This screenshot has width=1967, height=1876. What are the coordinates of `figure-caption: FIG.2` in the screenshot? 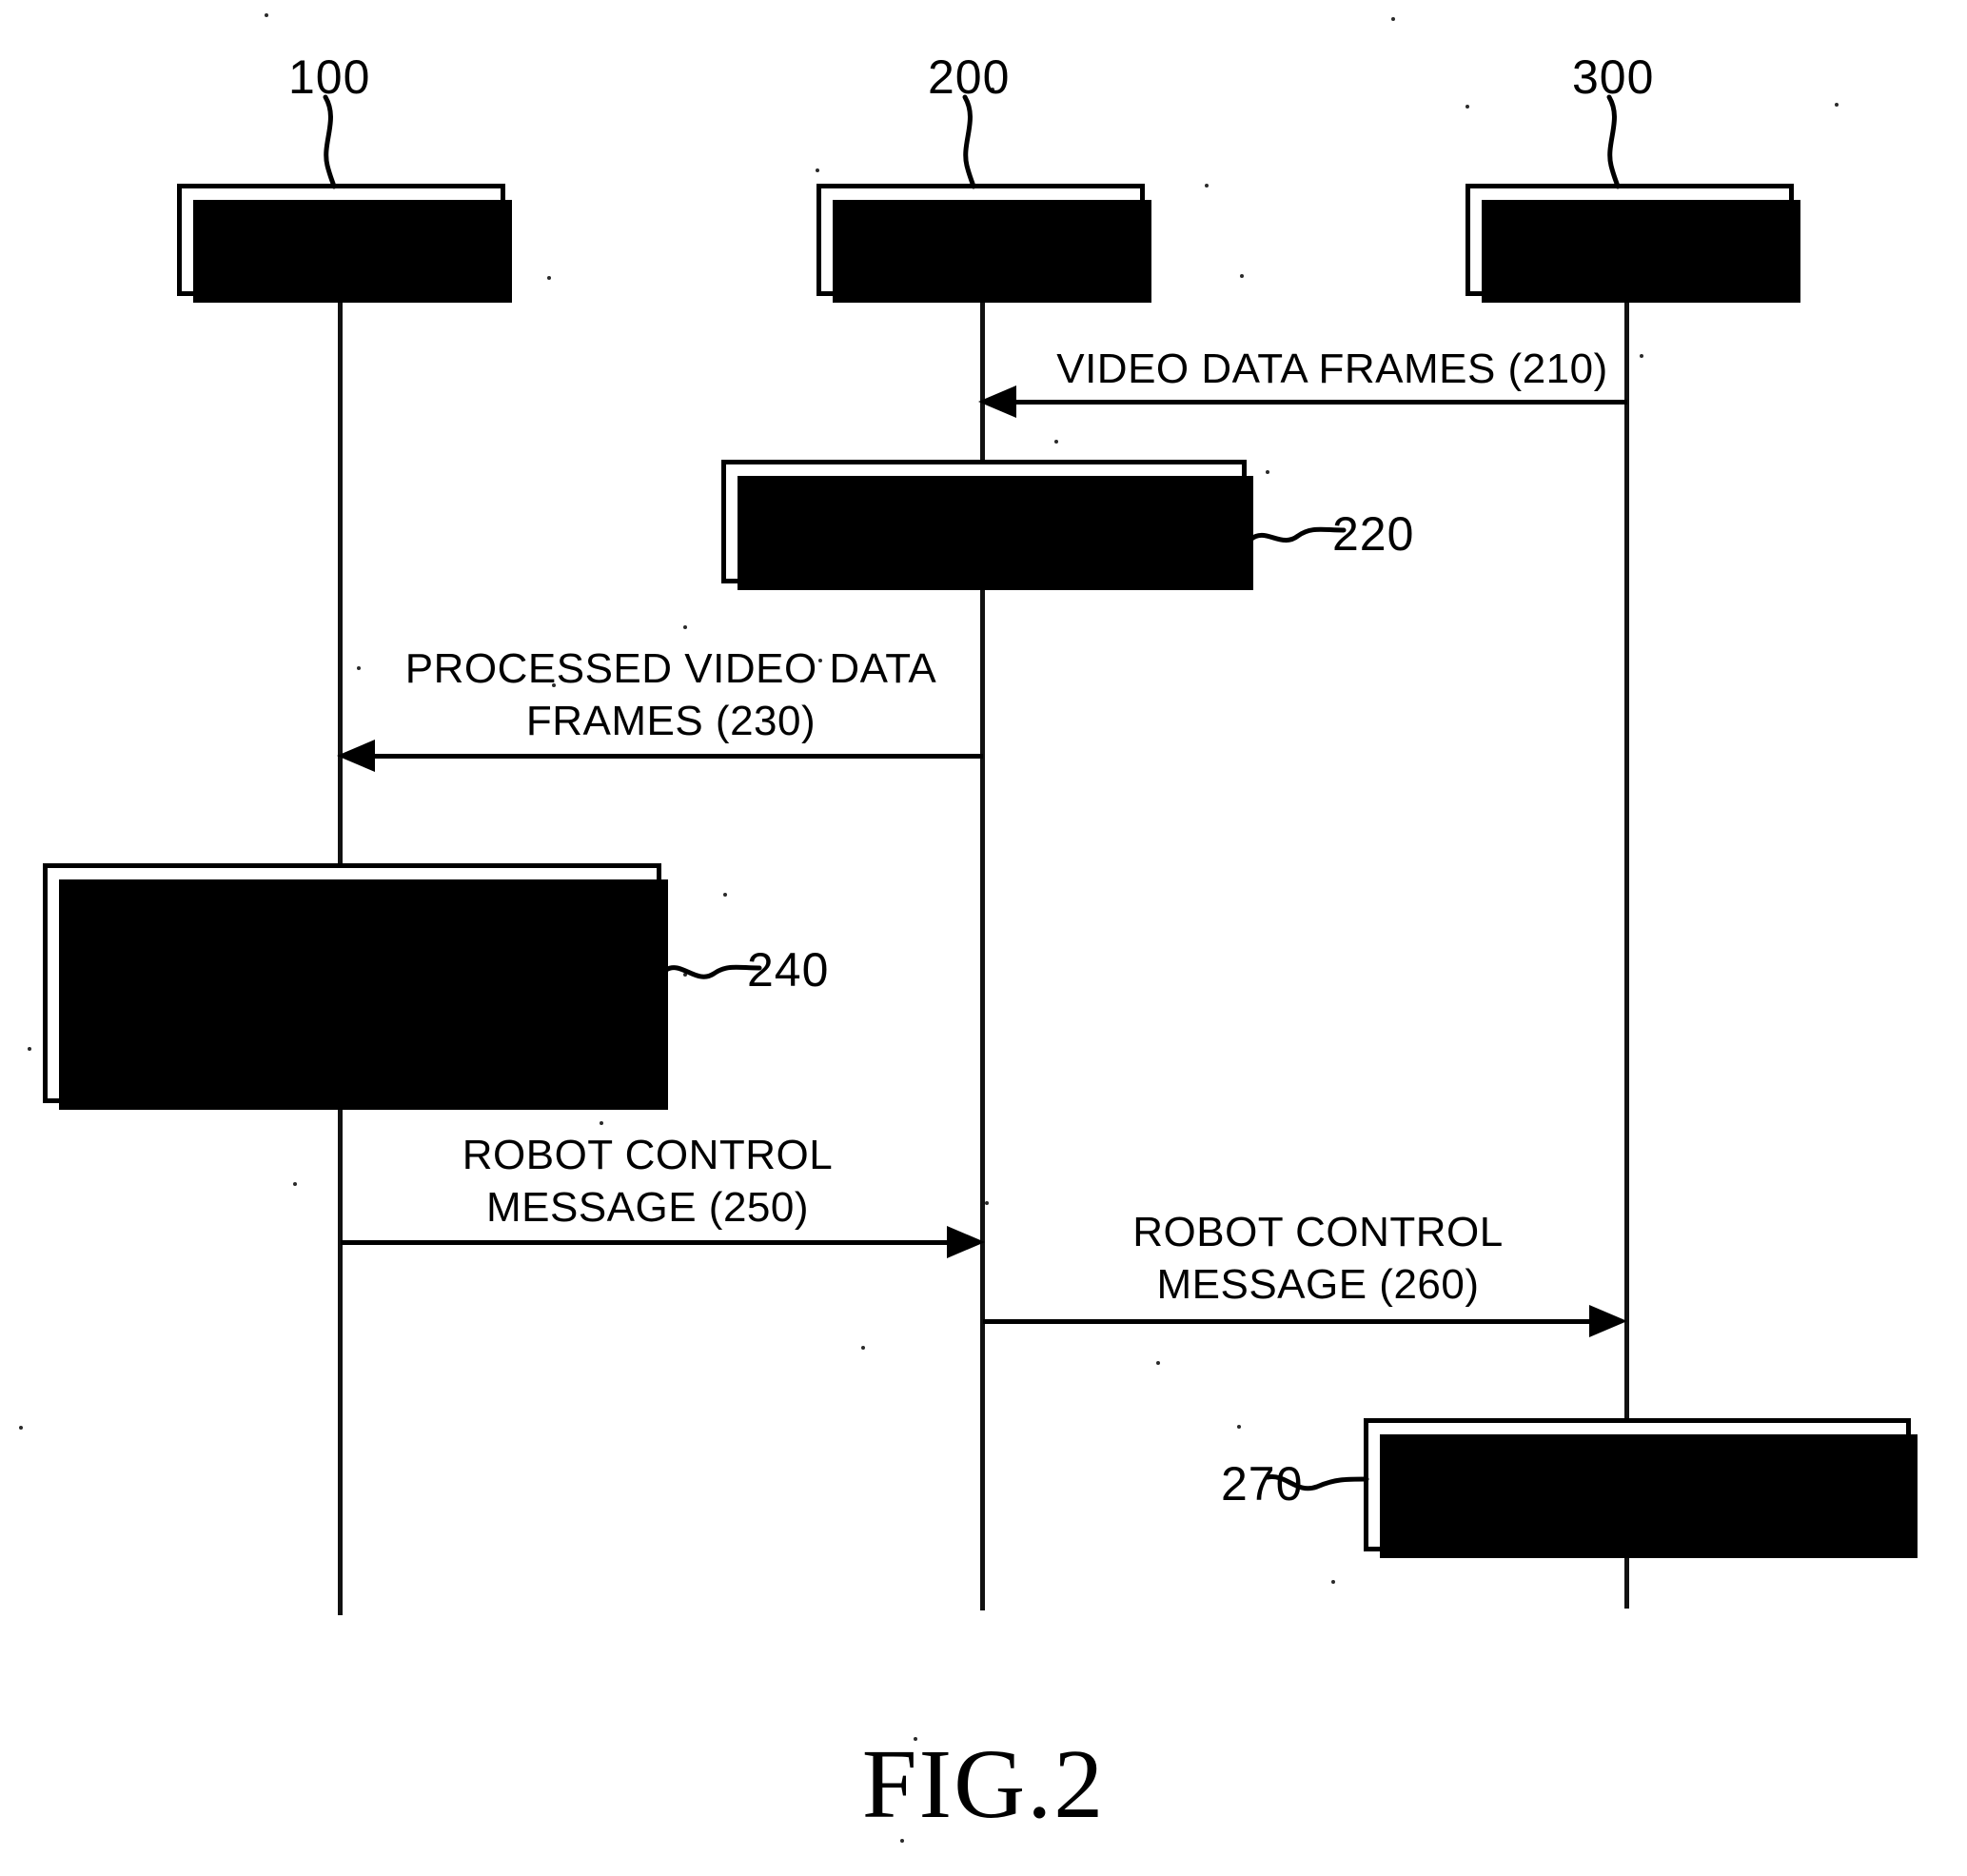 It's located at (983, 1784).